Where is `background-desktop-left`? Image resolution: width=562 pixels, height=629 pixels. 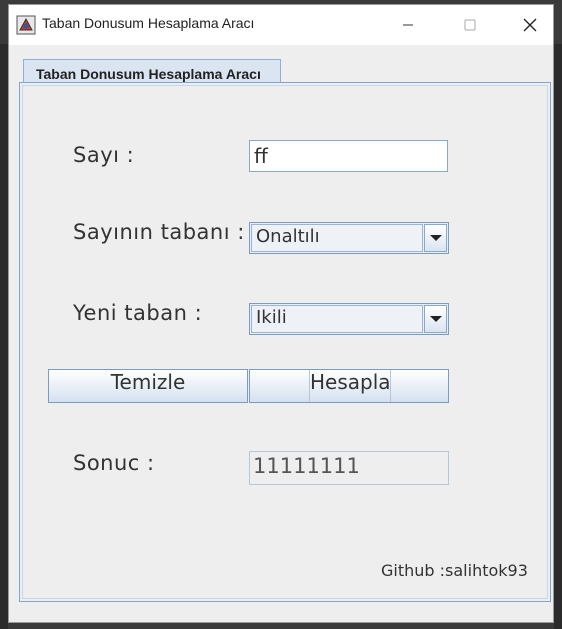 background-desktop-left is located at coordinates (4, 336).